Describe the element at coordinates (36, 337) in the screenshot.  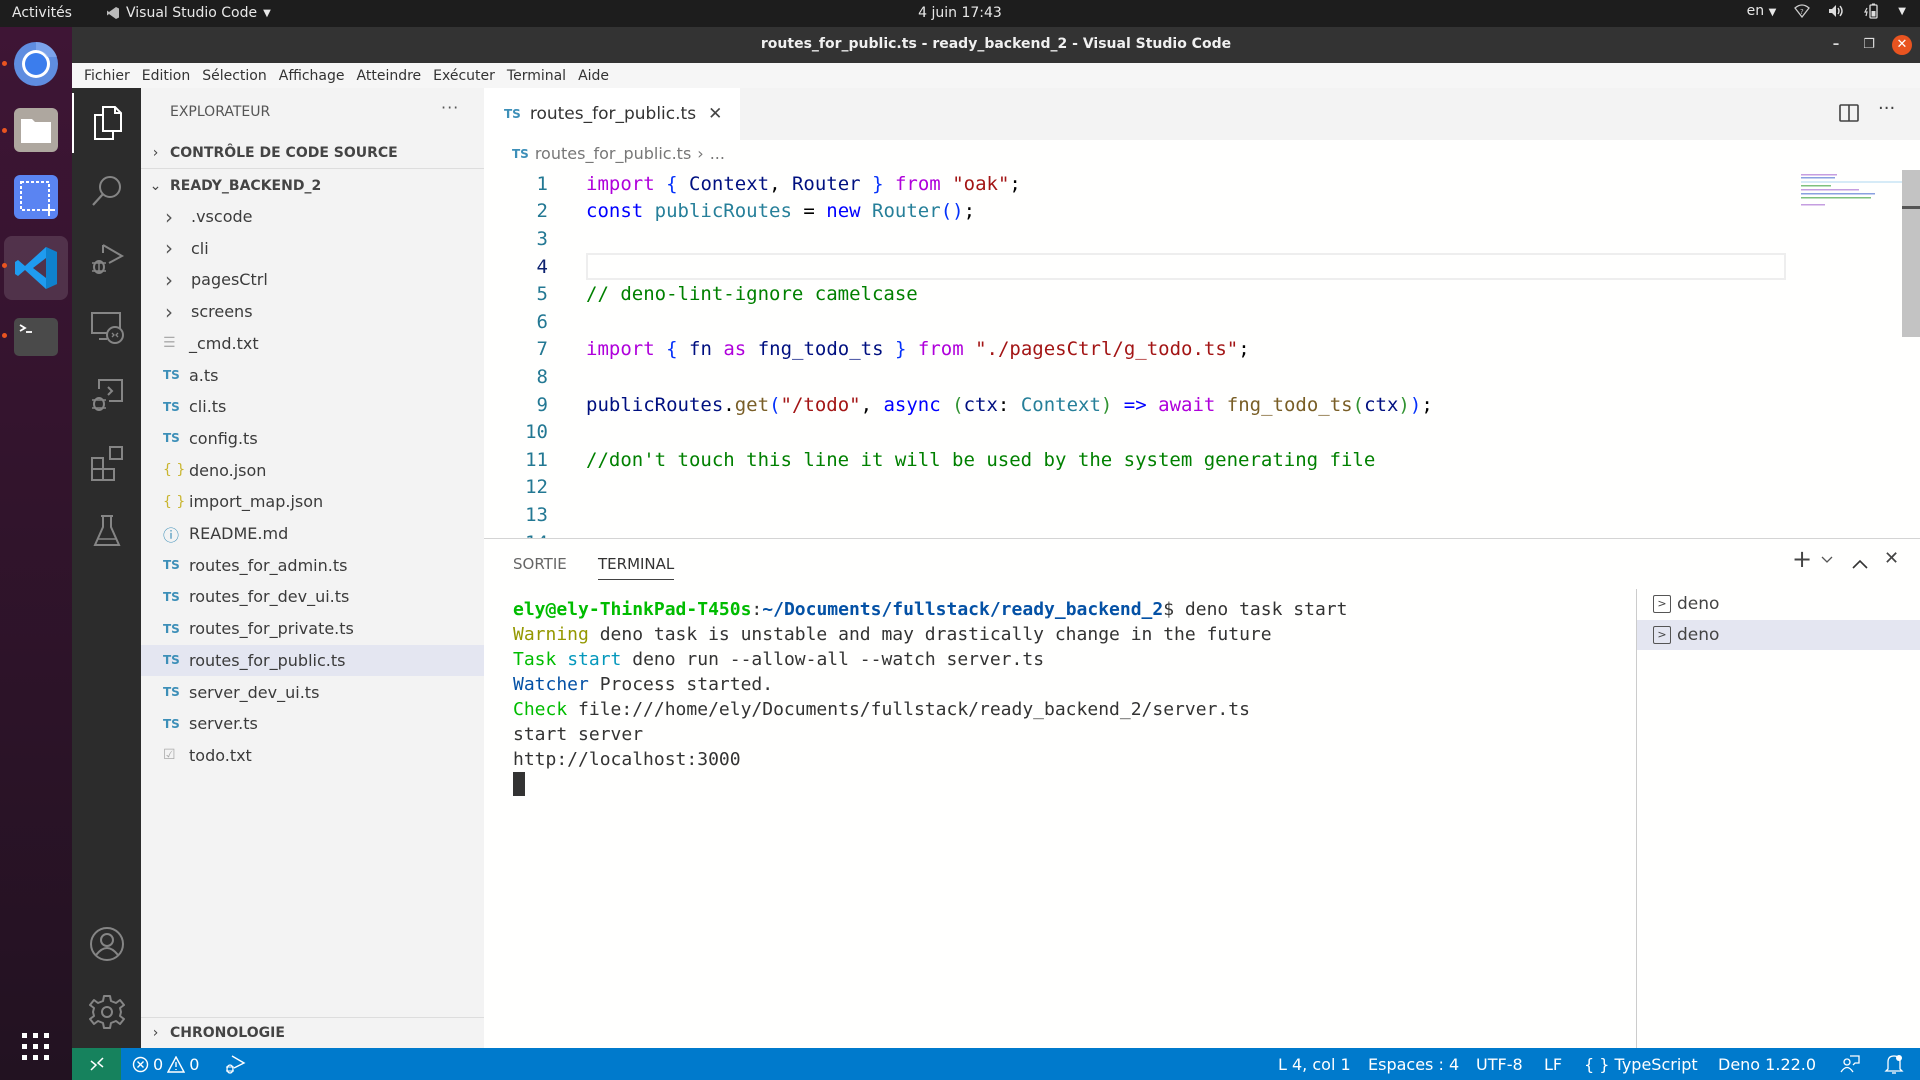
I see `dock-terminal` at that location.